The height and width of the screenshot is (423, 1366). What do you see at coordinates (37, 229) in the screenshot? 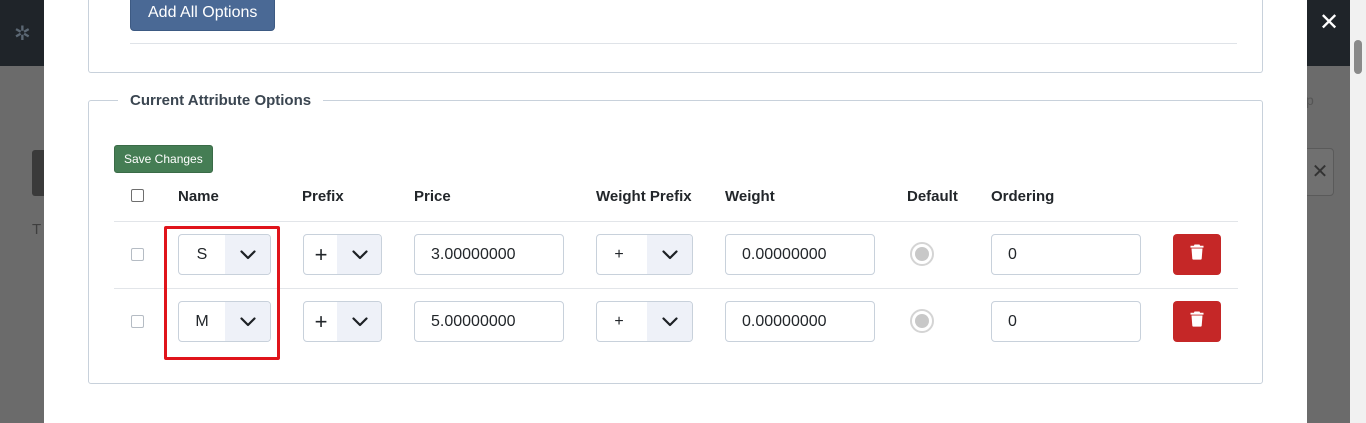
I see `backdrop-text-left: T` at bounding box center [37, 229].